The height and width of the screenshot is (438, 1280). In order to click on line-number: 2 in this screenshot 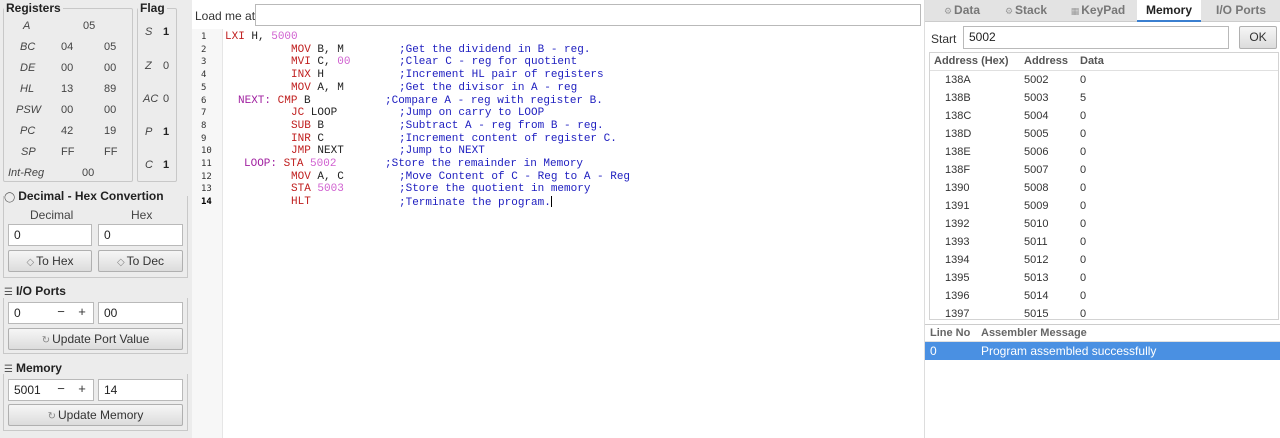, I will do `click(204, 49)`.